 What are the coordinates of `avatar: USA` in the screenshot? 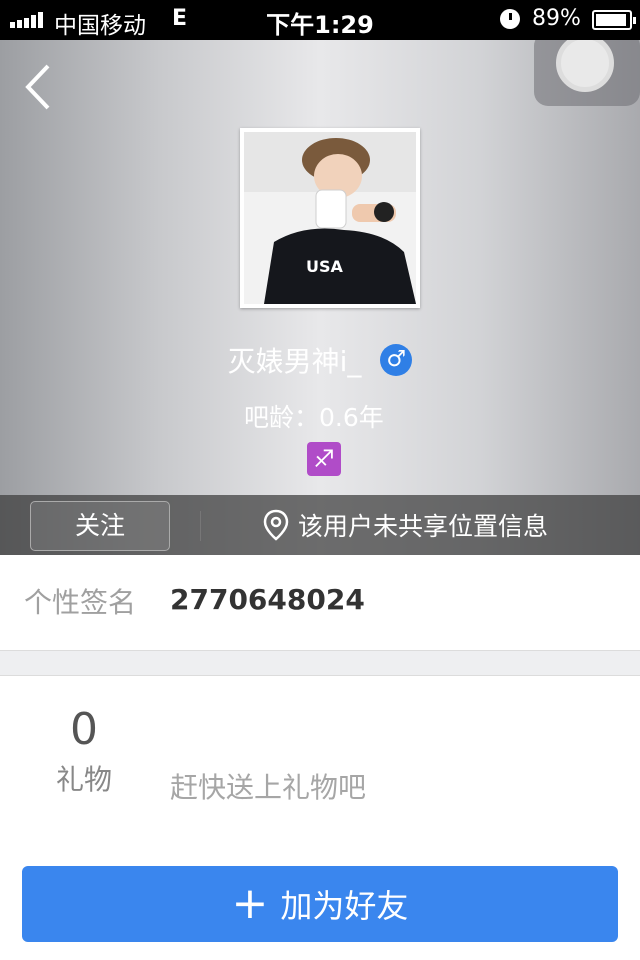 It's located at (330, 218).